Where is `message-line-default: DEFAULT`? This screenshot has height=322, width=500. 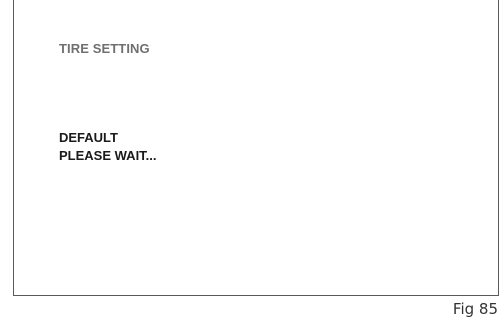
message-line-default: DEFAULT is located at coordinates (88, 137).